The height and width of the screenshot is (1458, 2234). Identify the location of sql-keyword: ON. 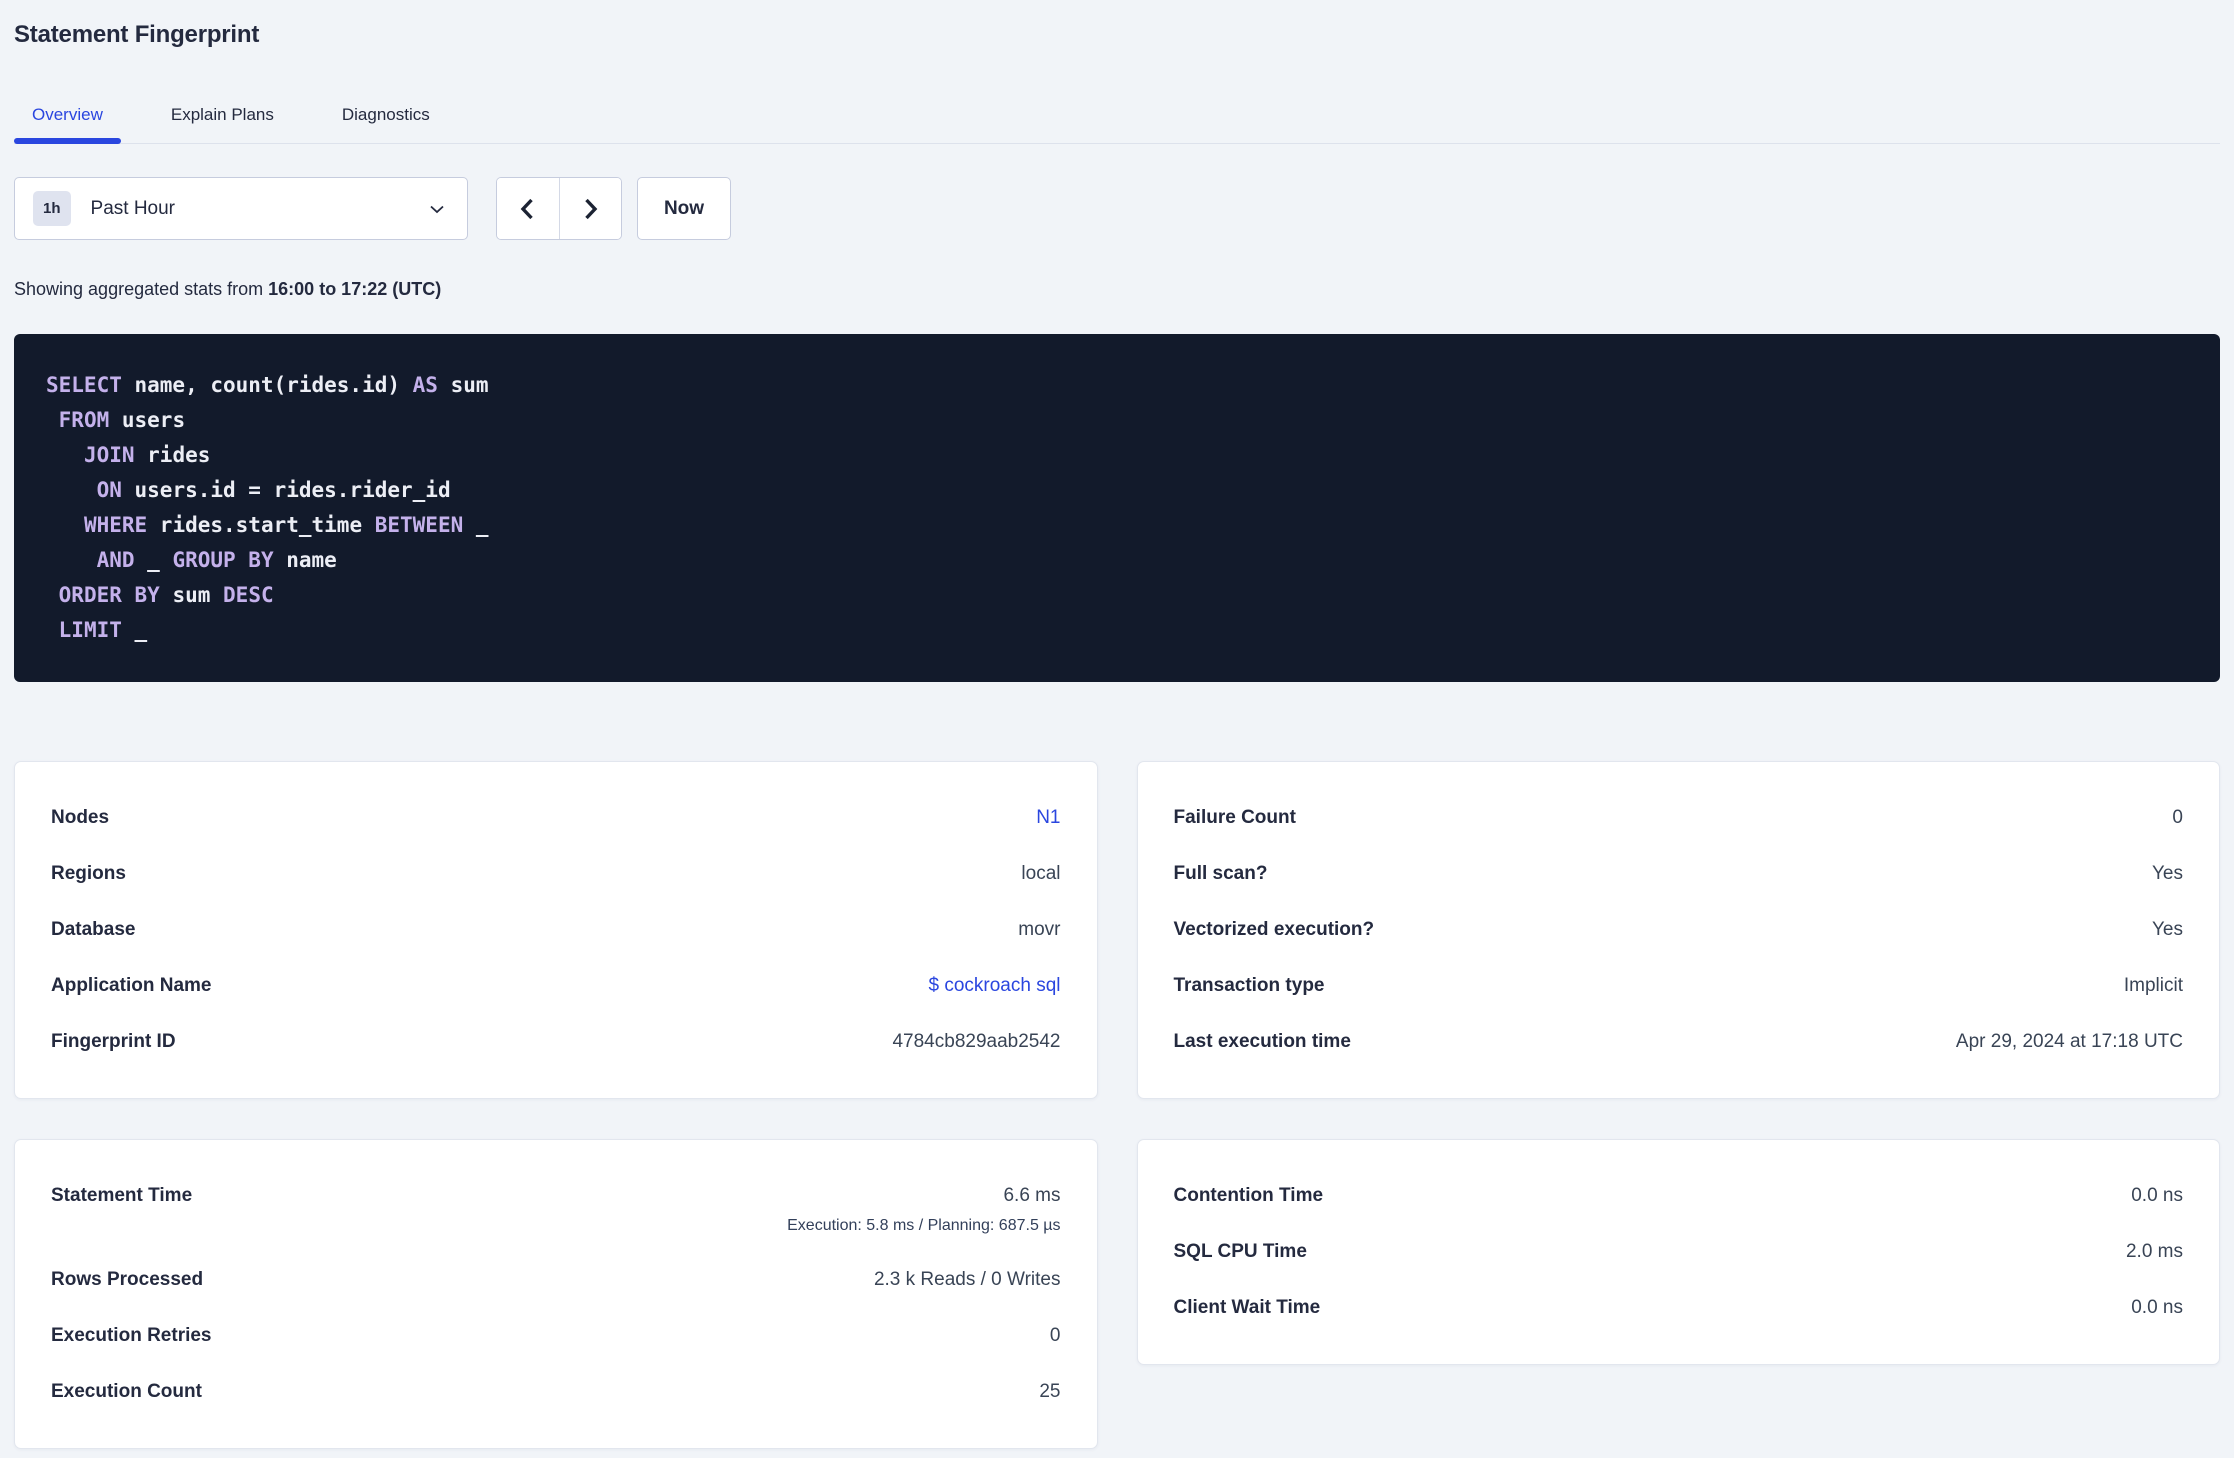
(109, 490).